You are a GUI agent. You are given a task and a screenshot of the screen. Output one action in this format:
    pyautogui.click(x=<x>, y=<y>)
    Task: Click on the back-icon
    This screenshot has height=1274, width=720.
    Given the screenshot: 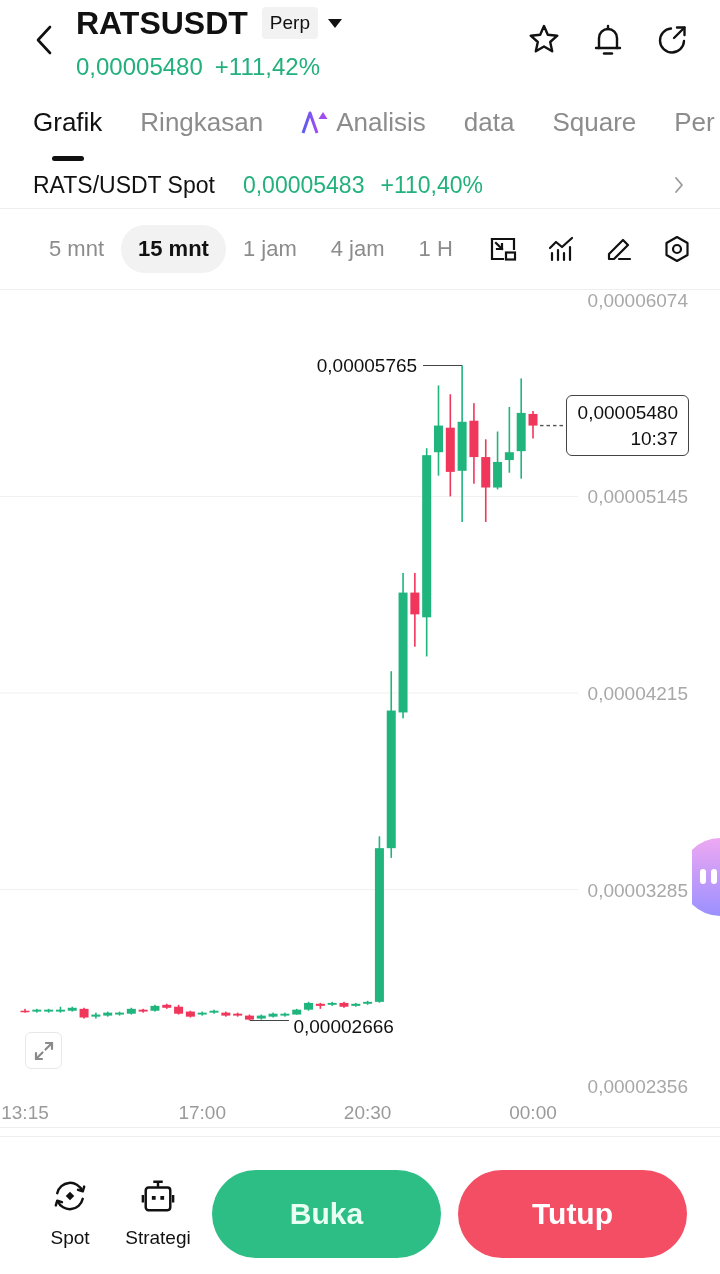 What is the action you would take?
    pyautogui.click(x=44, y=40)
    